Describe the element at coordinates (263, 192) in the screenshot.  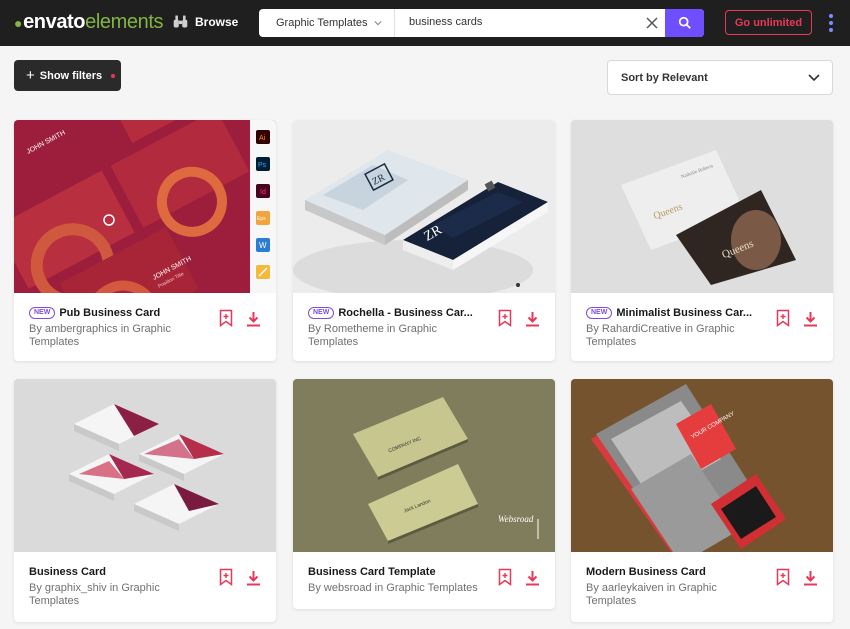
I see `indesign-icon: Id` at that location.